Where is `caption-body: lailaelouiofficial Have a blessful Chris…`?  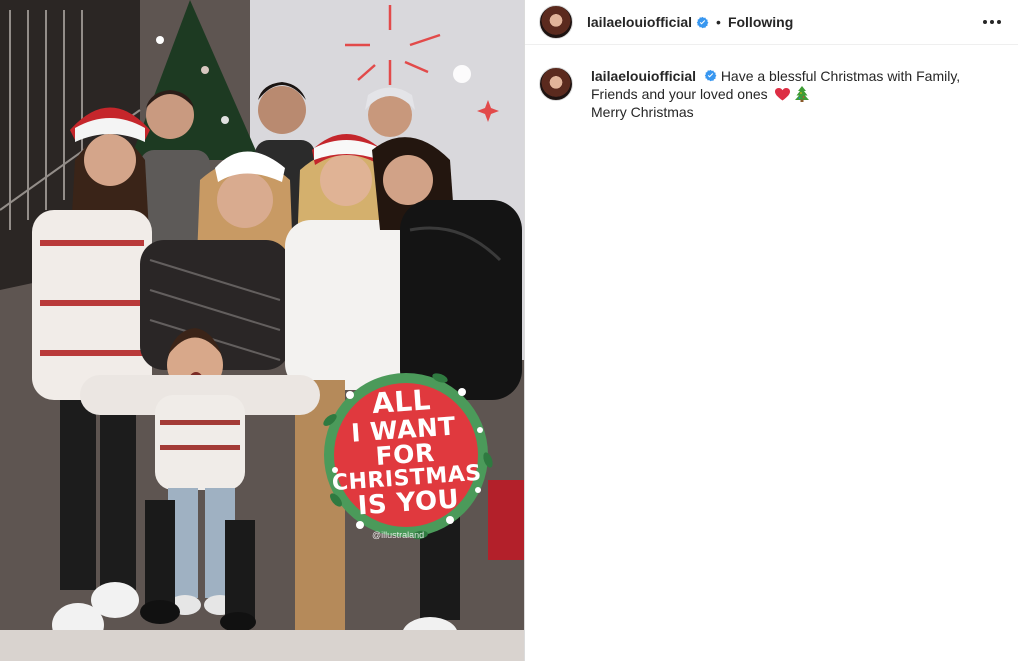 caption-body: lailaelouiofficial Have a blessful Chris… is located at coordinates (796, 94).